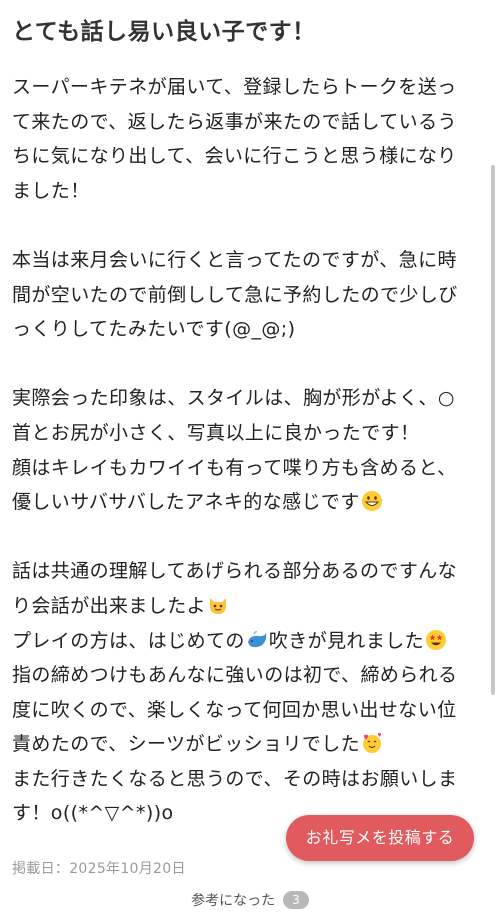 The image size is (500, 921). What do you see at coordinates (164, 32) in the screenshot?
I see `review-title: とても話し易い良い子です！` at bounding box center [164, 32].